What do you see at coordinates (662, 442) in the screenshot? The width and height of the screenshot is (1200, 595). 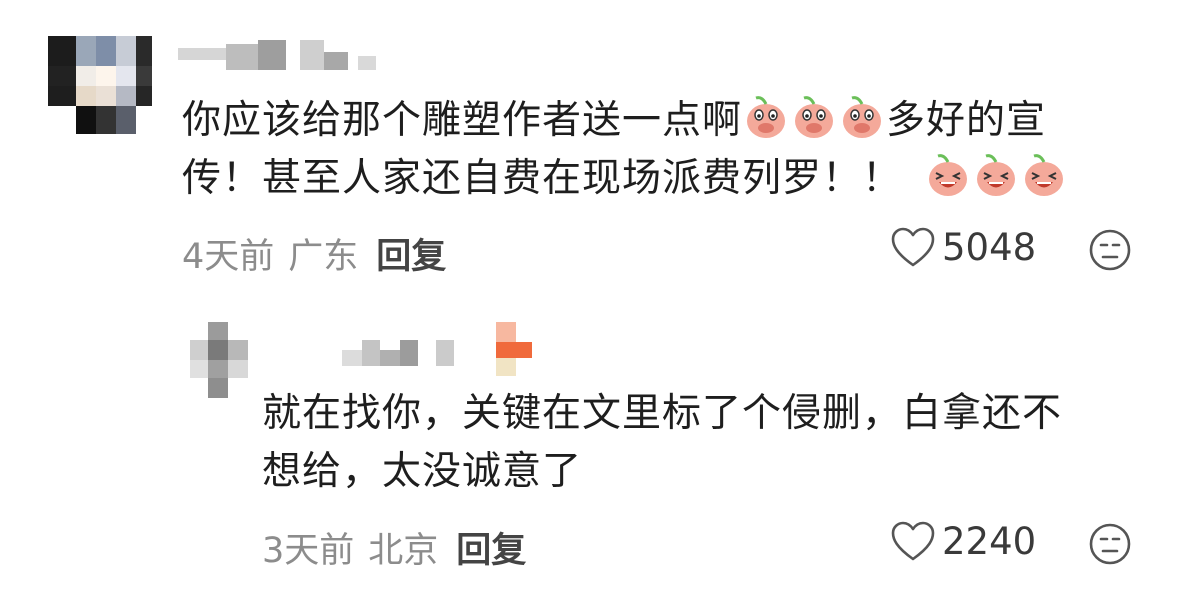 I see `comment-text: 就在找你，关键在文里标了个侵删，白拿还不 想给，太没诚意了` at bounding box center [662, 442].